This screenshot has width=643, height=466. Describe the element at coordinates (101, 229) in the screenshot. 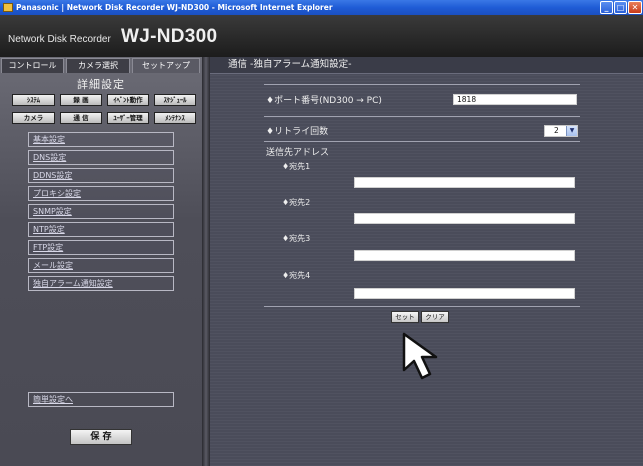

I see `sidebar-item-ntp: NTP設定` at that location.